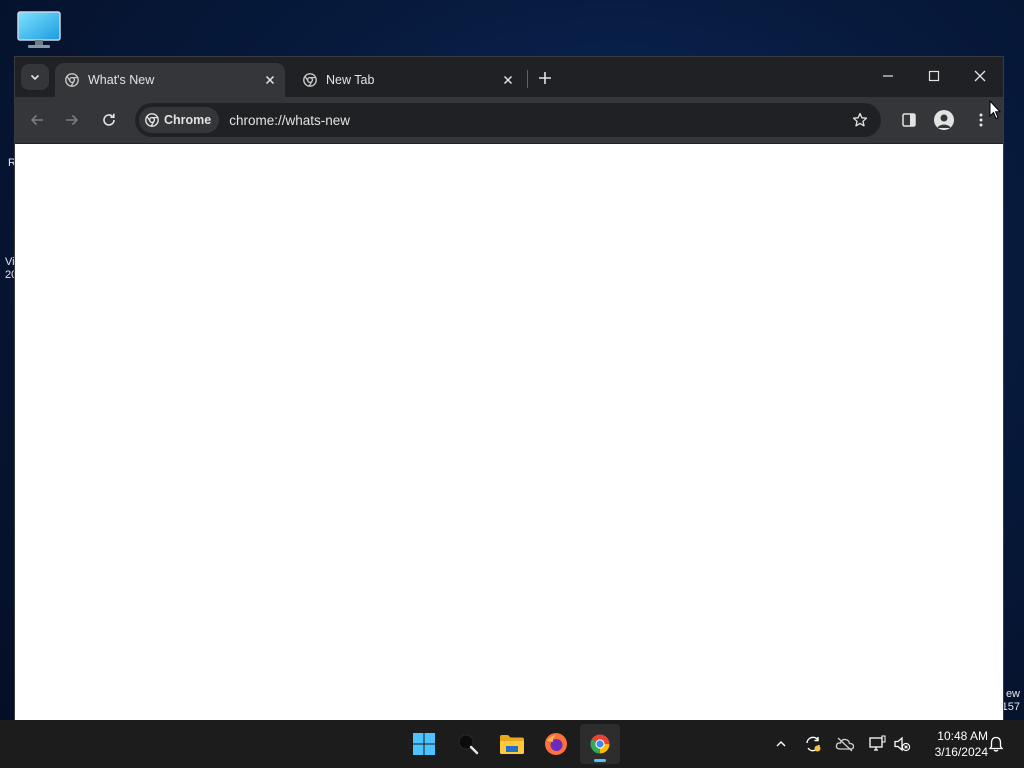 The width and height of the screenshot is (1024, 768). I want to click on network-tray-icon, so click(877, 744).